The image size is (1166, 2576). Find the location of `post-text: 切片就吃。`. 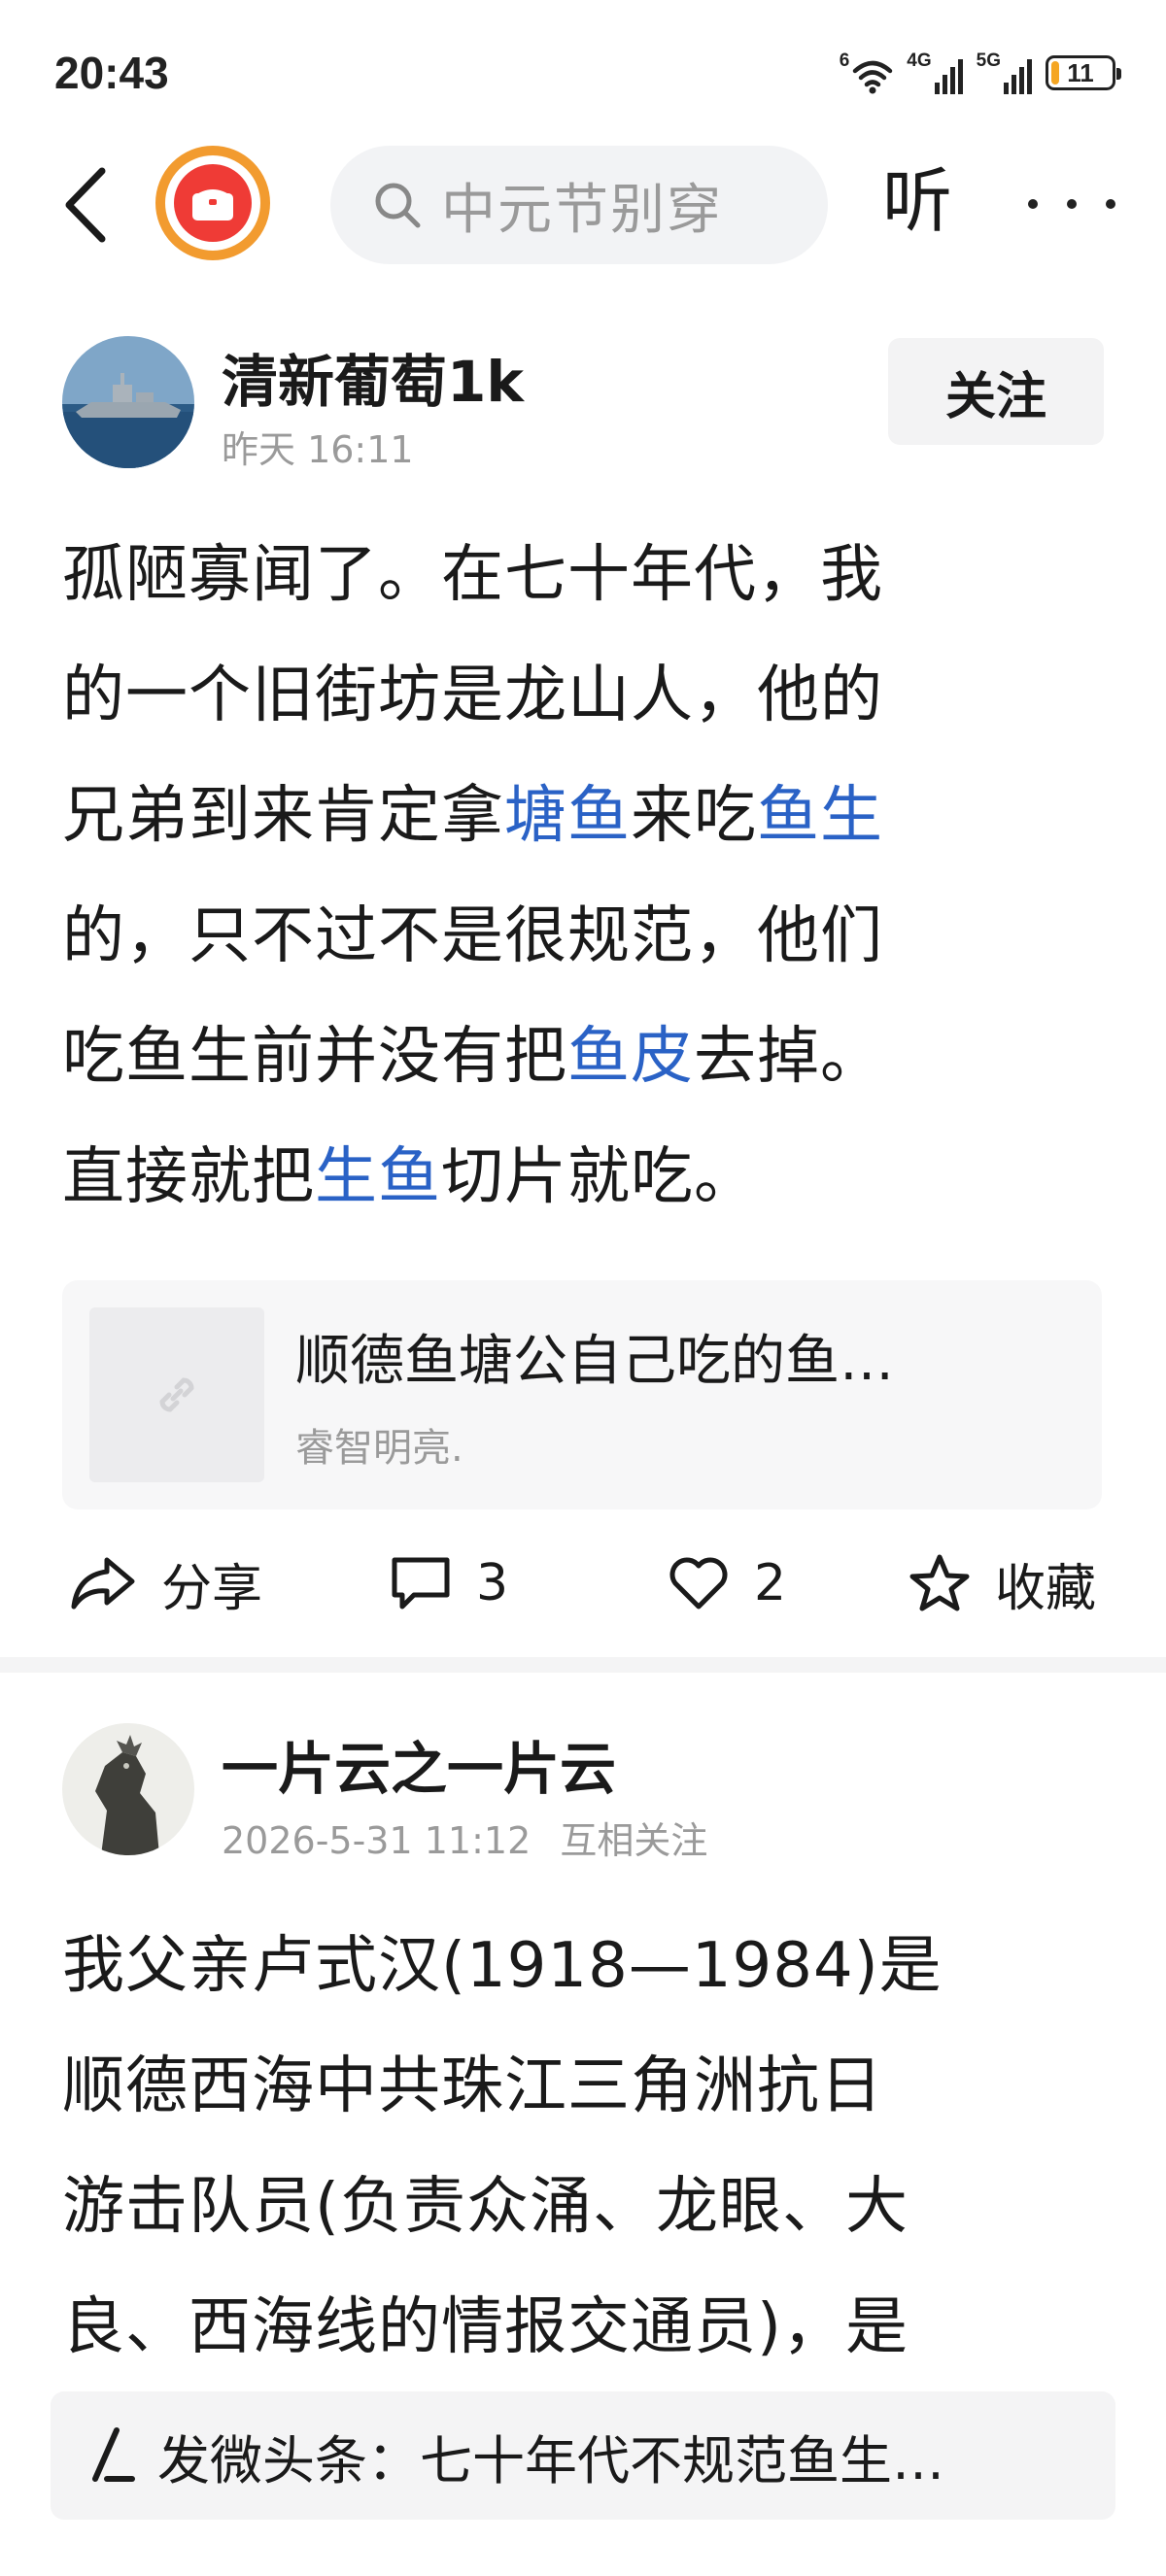

post-text: 切片就吃。 is located at coordinates (599, 1177).